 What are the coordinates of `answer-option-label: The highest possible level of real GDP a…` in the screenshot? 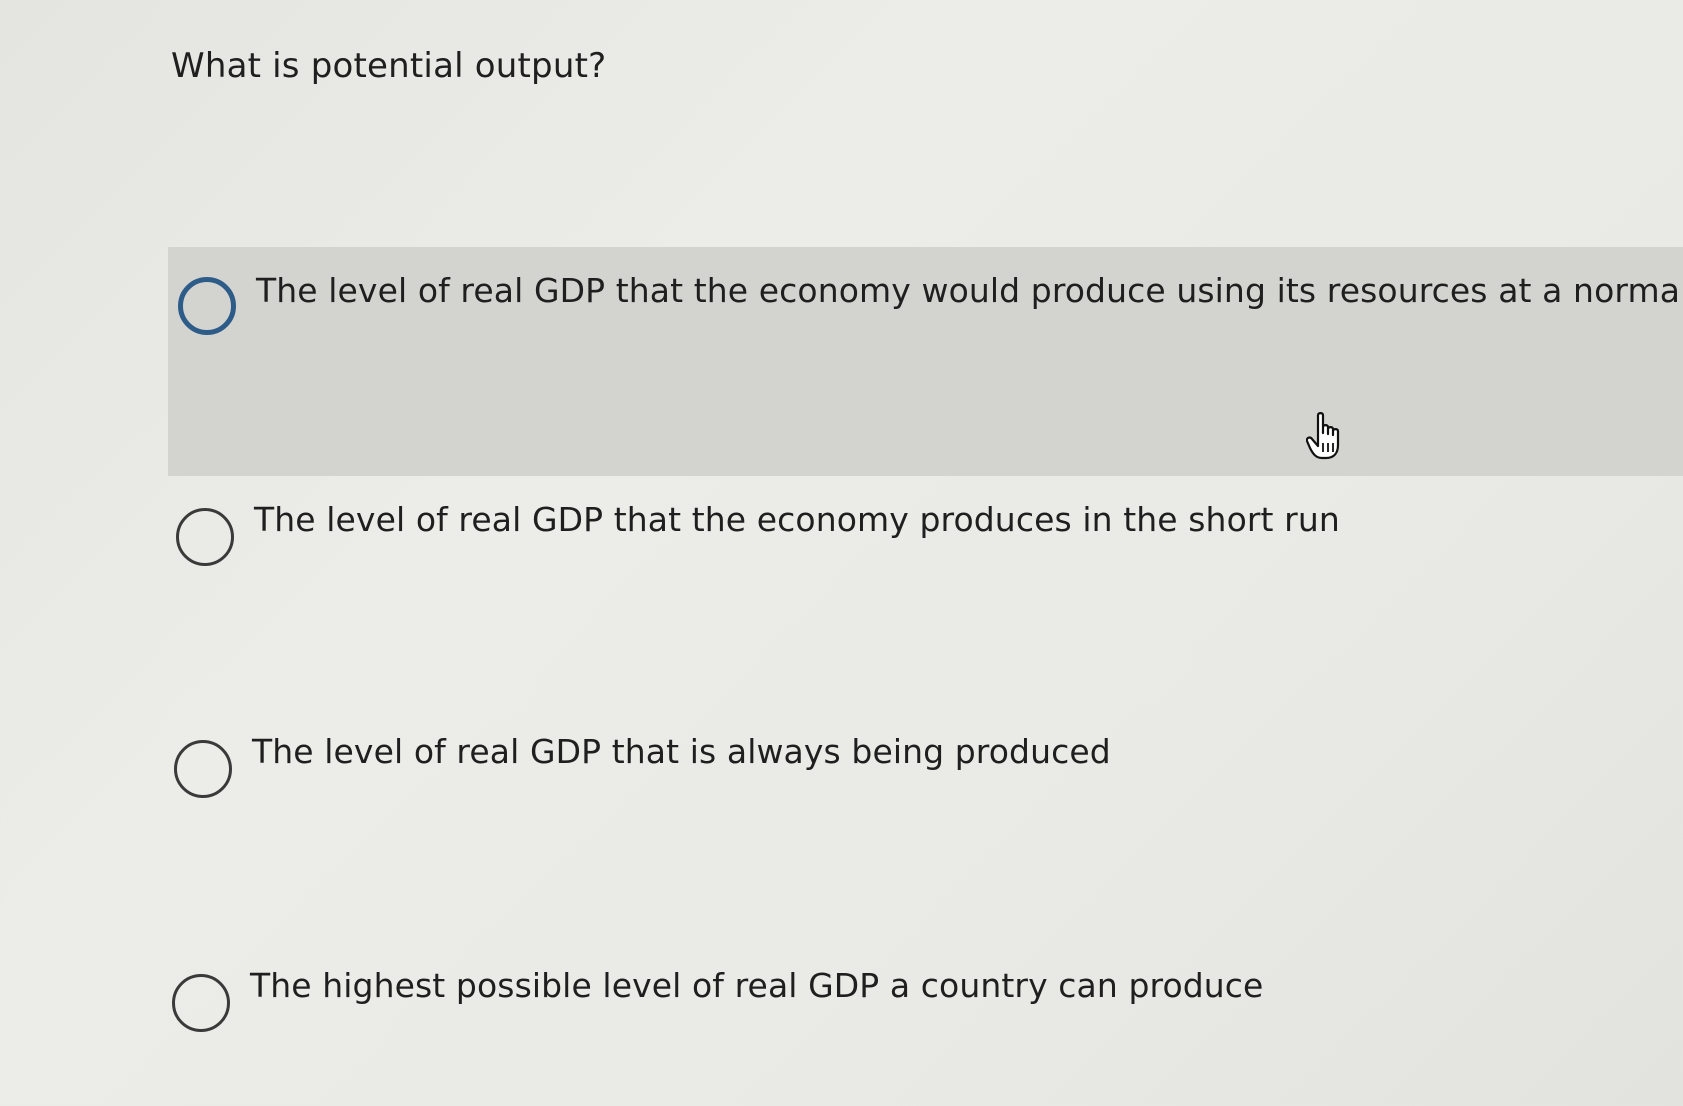 It's located at (757, 985).